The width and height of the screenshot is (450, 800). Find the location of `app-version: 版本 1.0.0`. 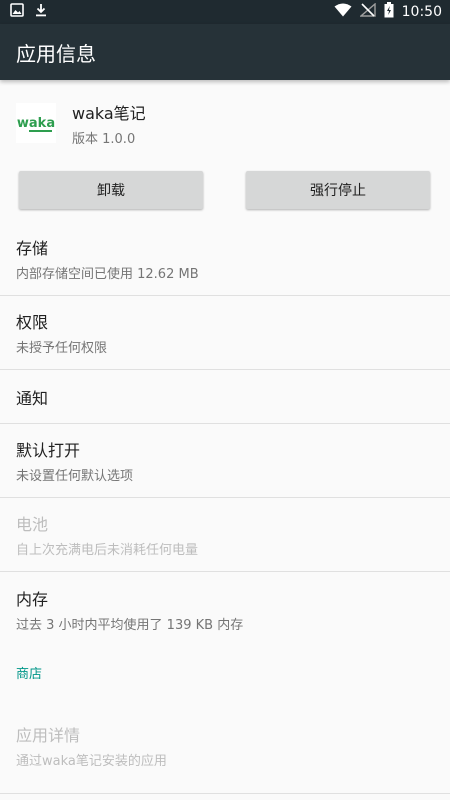

app-version: 版本 1.0.0 is located at coordinates (104, 139).